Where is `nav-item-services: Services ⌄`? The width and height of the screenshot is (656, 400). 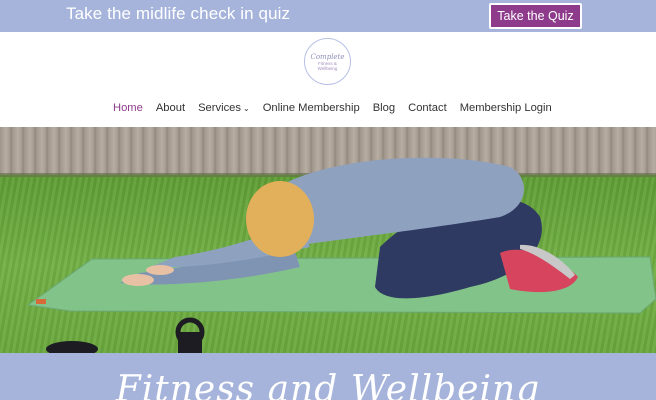 nav-item-services: Services ⌄ is located at coordinates (224, 108).